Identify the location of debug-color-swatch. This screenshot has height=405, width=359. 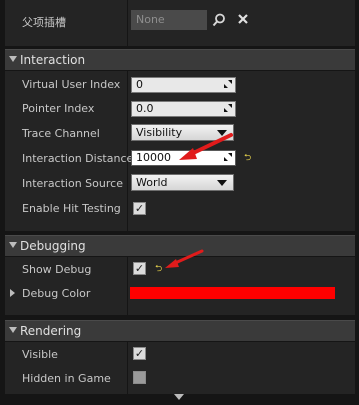
(232, 293).